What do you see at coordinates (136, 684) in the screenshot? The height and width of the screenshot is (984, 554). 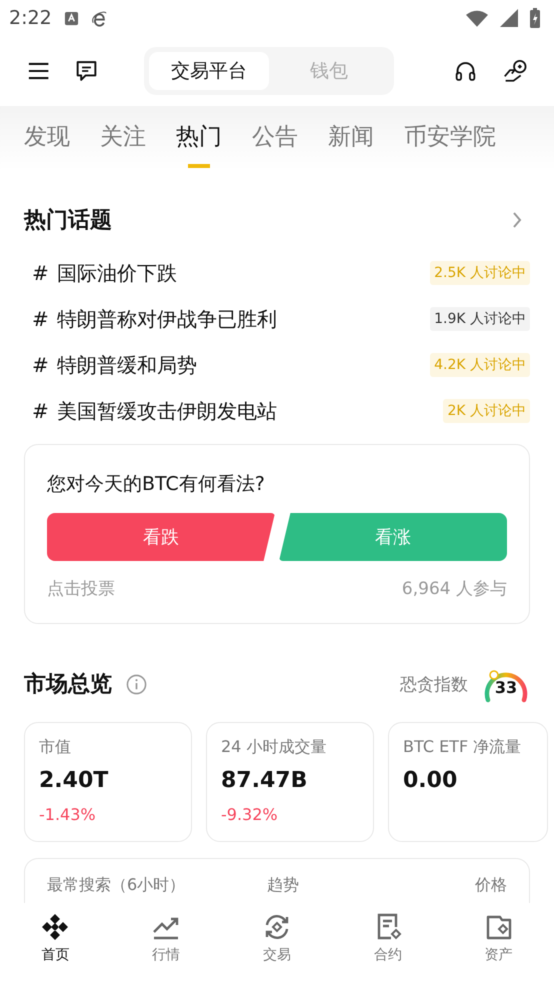 I see `info-icon` at bounding box center [136, 684].